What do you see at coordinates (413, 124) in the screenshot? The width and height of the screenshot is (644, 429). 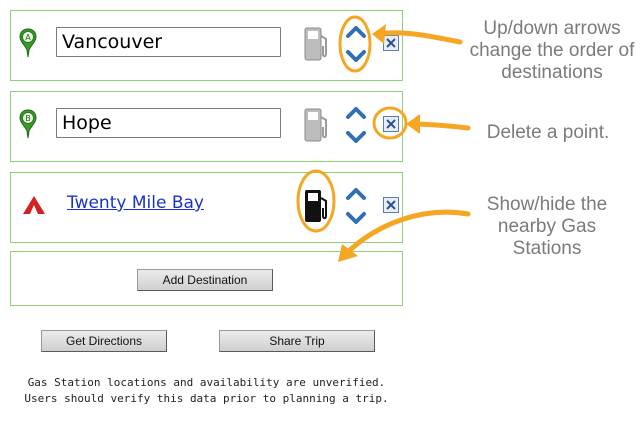 I see `arrowhead-delete` at bounding box center [413, 124].